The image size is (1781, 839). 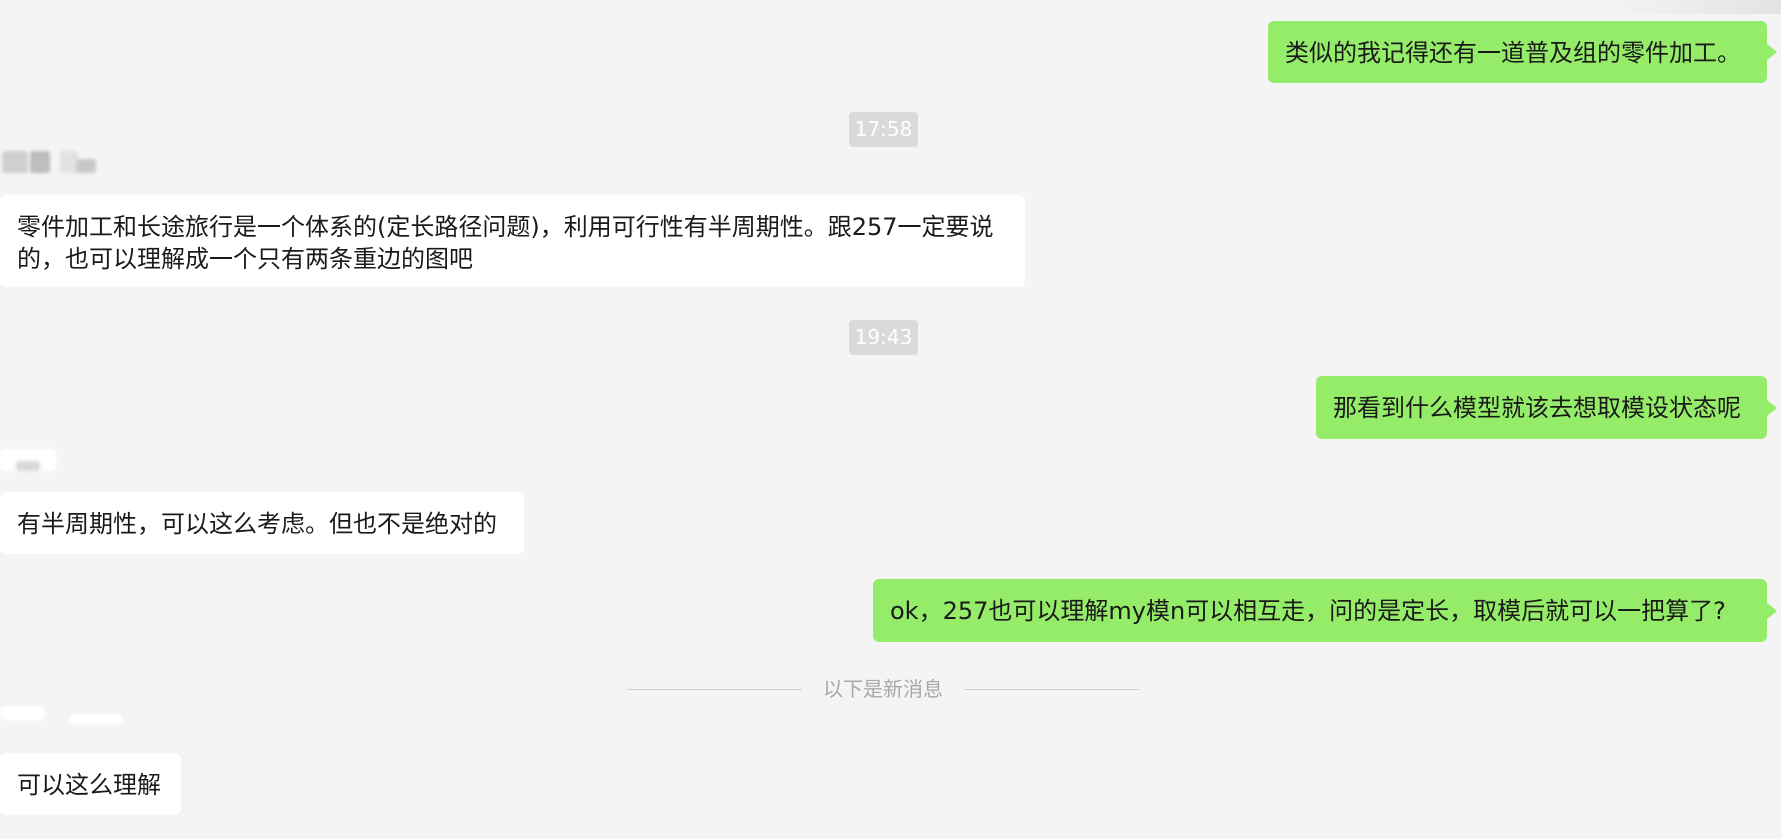 What do you see at coordinates (1546, 407) in the screenshot?
I see `my-message-bubble: 那看到什么模型就该去想取模设状态呢` at bounding box center [1546, 407].